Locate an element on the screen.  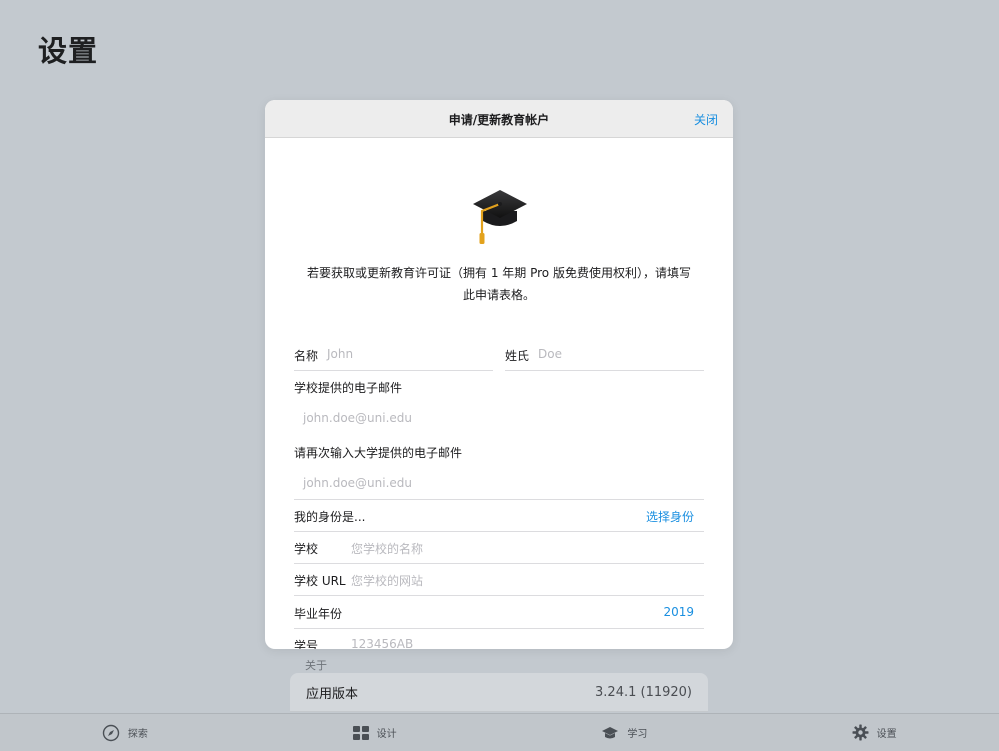
student-id-label: 学号 is located at coordinates (306, 644).